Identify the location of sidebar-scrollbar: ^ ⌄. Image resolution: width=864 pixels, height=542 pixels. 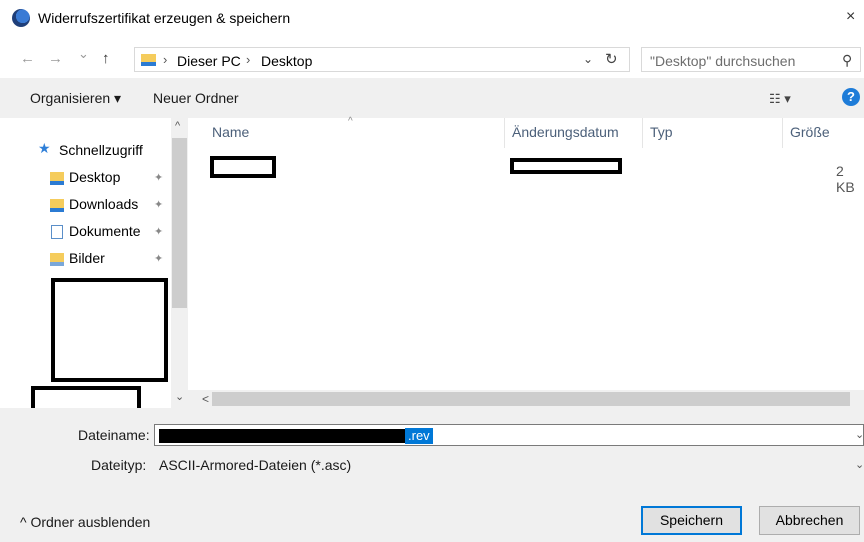
(179, 263).